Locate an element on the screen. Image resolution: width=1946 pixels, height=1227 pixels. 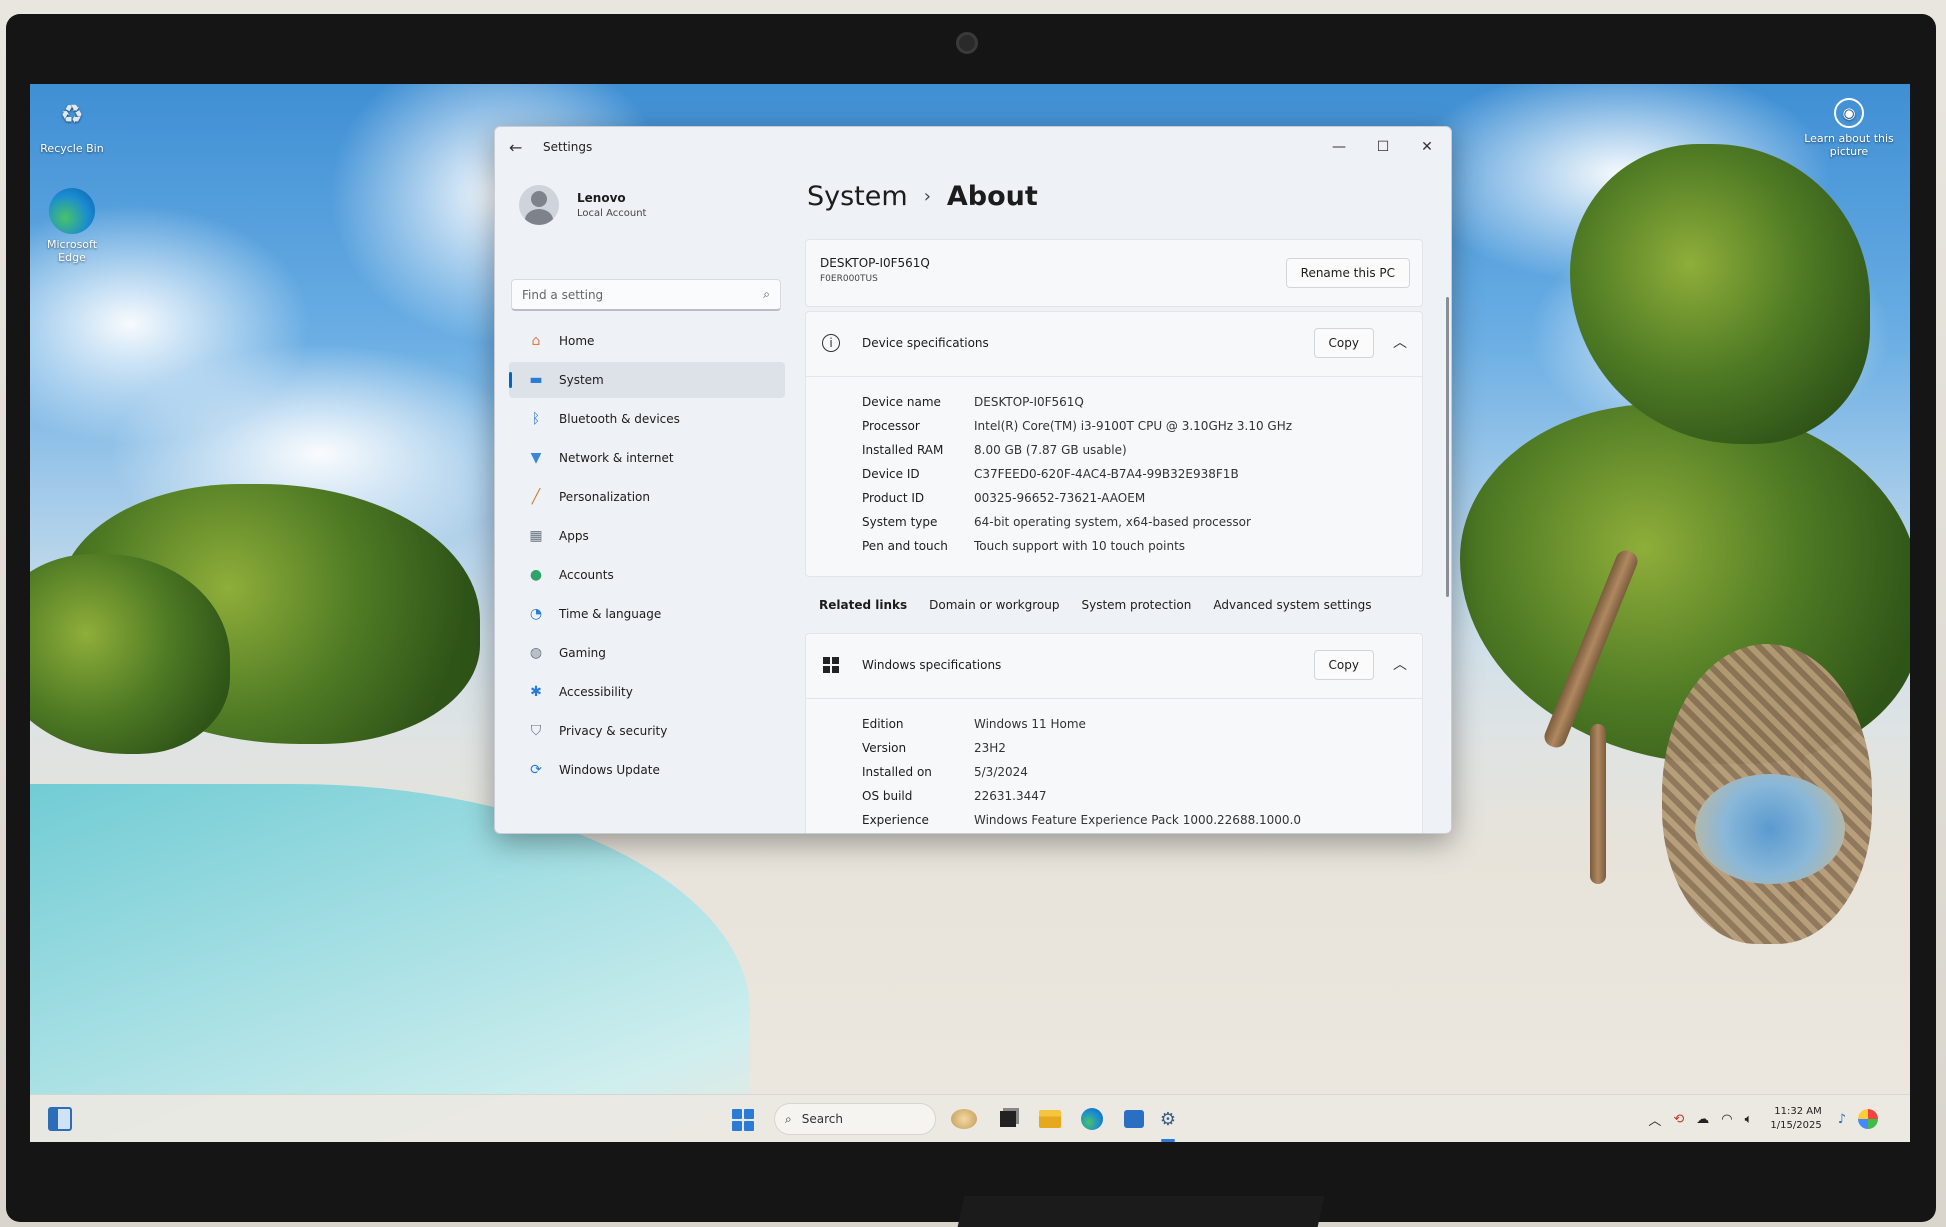
sidebar-item-accessibility: ✱ Accessibility is located at coordinates (647, 692).